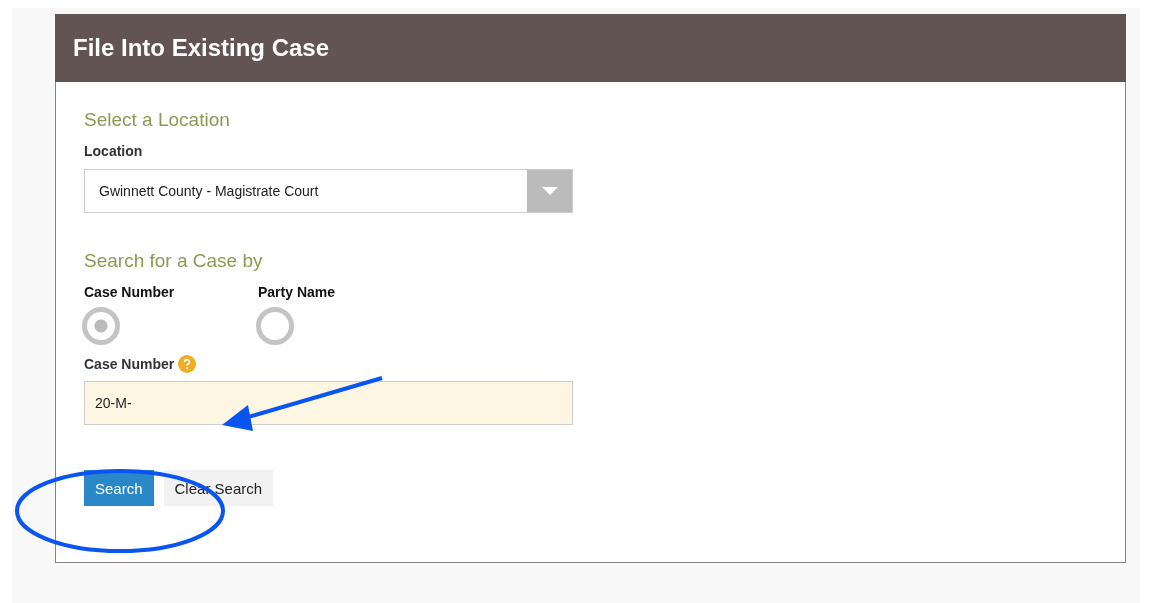  What do you see at coordinates (114, 152) in the screenshot?
I see `field-label: Location` at bounding box center [114, 152].